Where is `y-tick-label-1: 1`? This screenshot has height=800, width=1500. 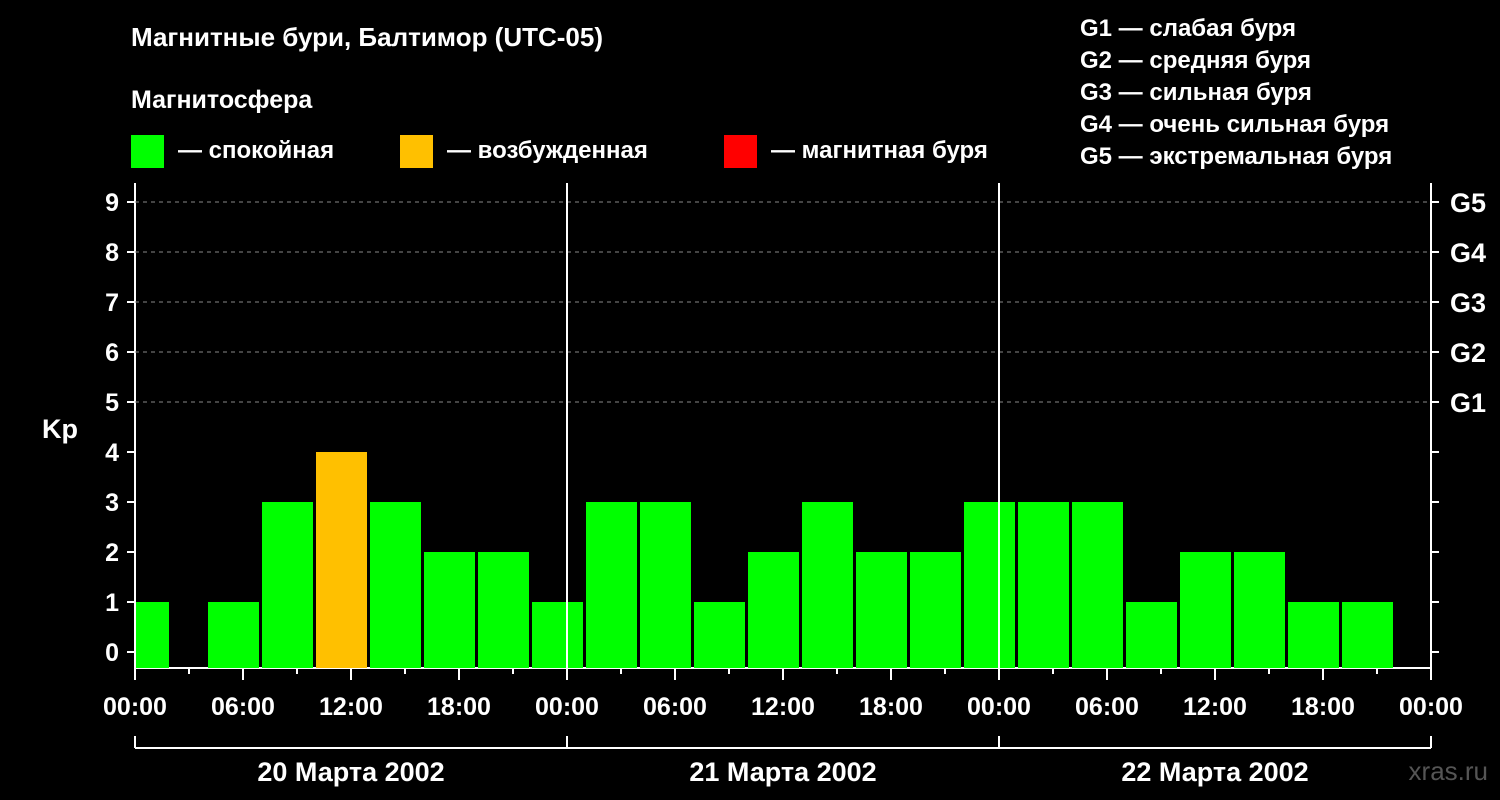 y-tick-label-1: 1 is located at coordinates (112, 603).